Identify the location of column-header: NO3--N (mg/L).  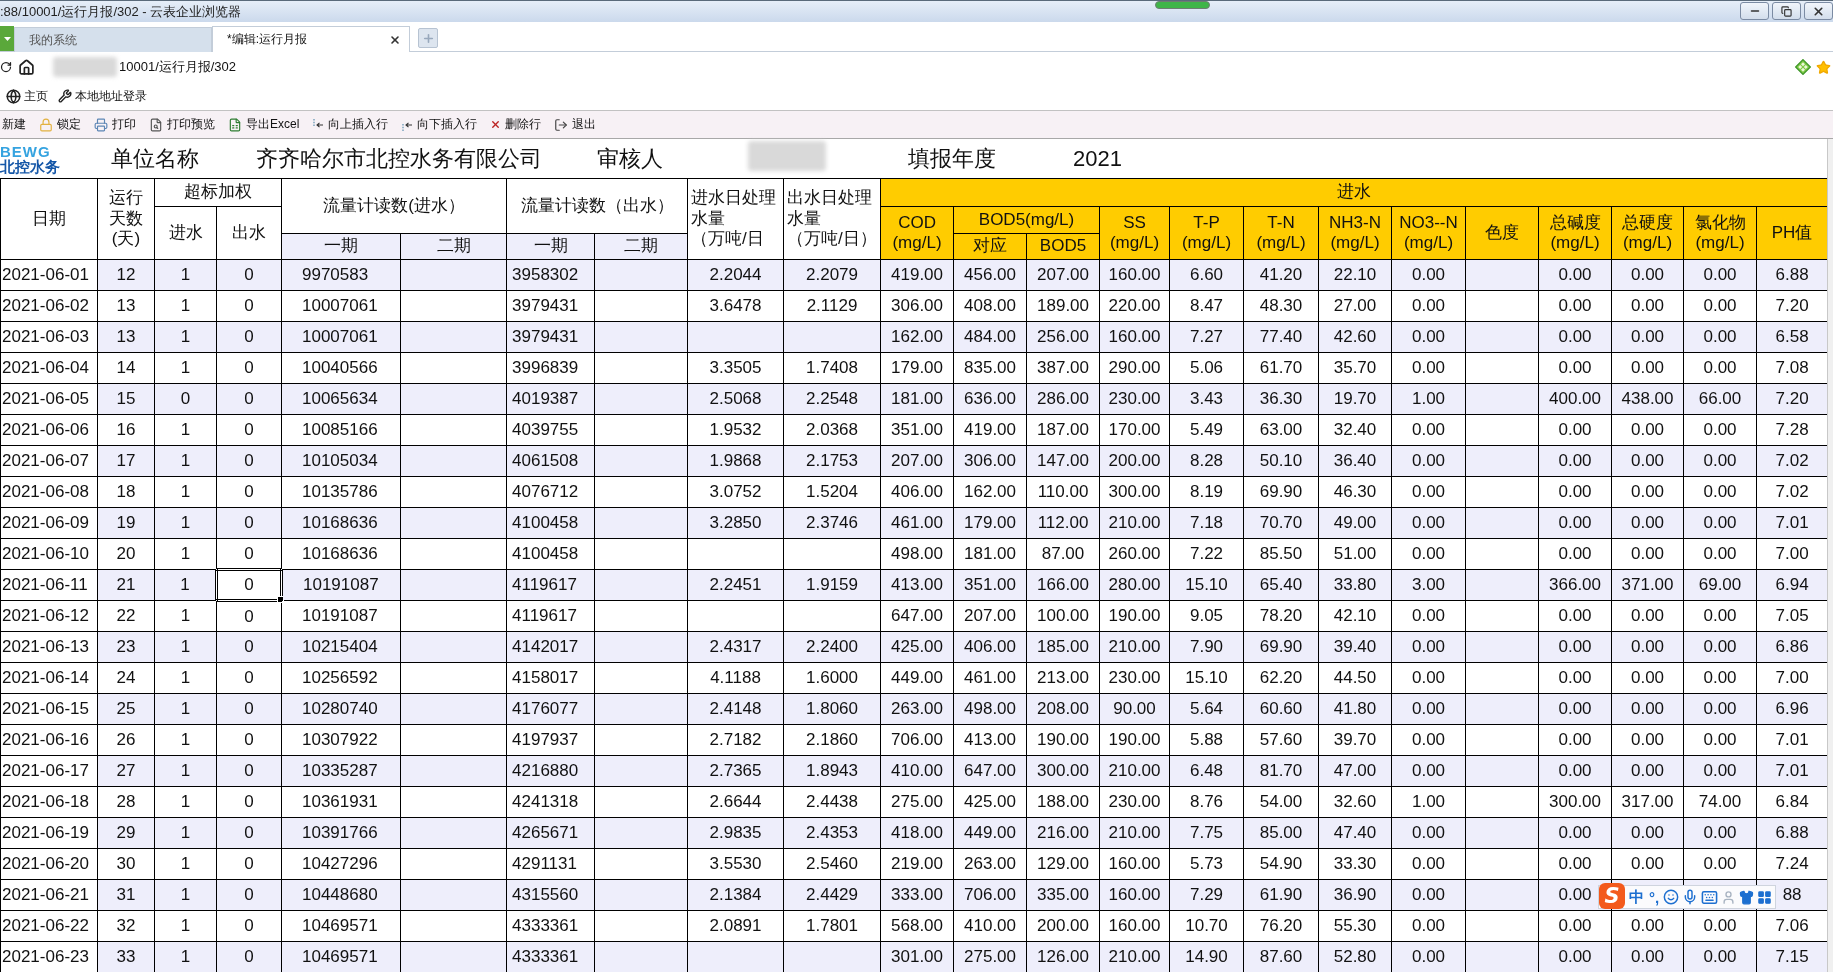
(1428, 233).